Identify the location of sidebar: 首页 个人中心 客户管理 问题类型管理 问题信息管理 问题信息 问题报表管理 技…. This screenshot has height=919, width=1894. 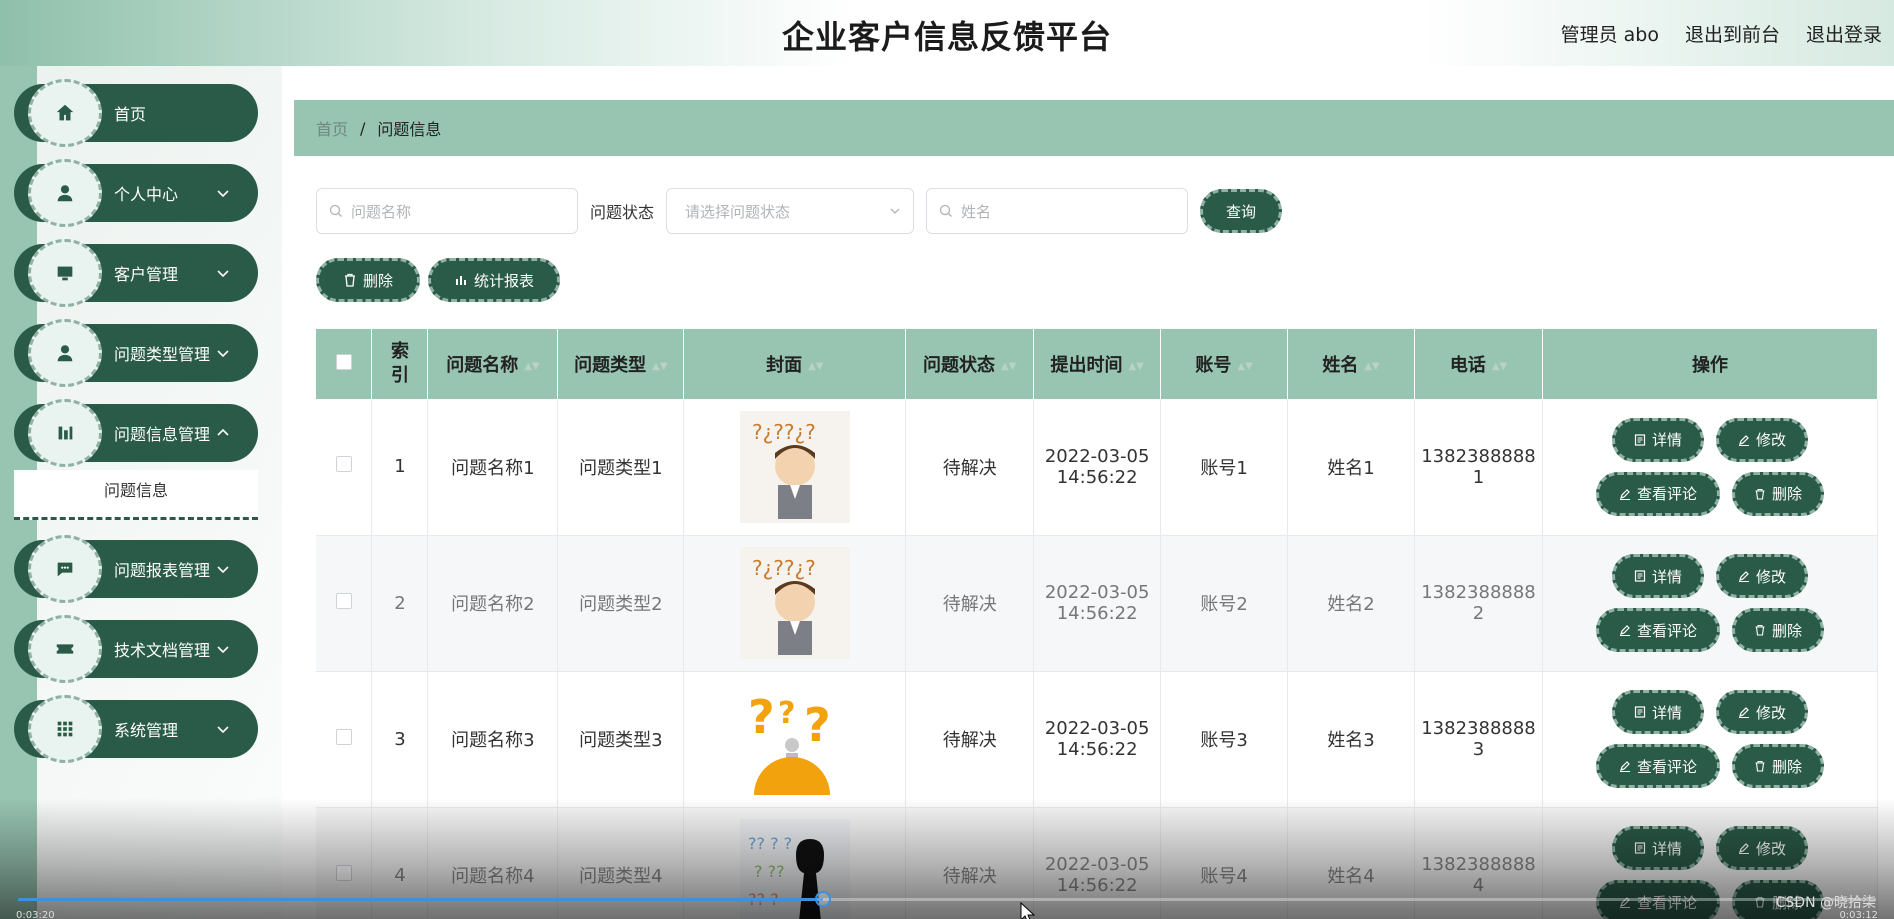
(136, 429).